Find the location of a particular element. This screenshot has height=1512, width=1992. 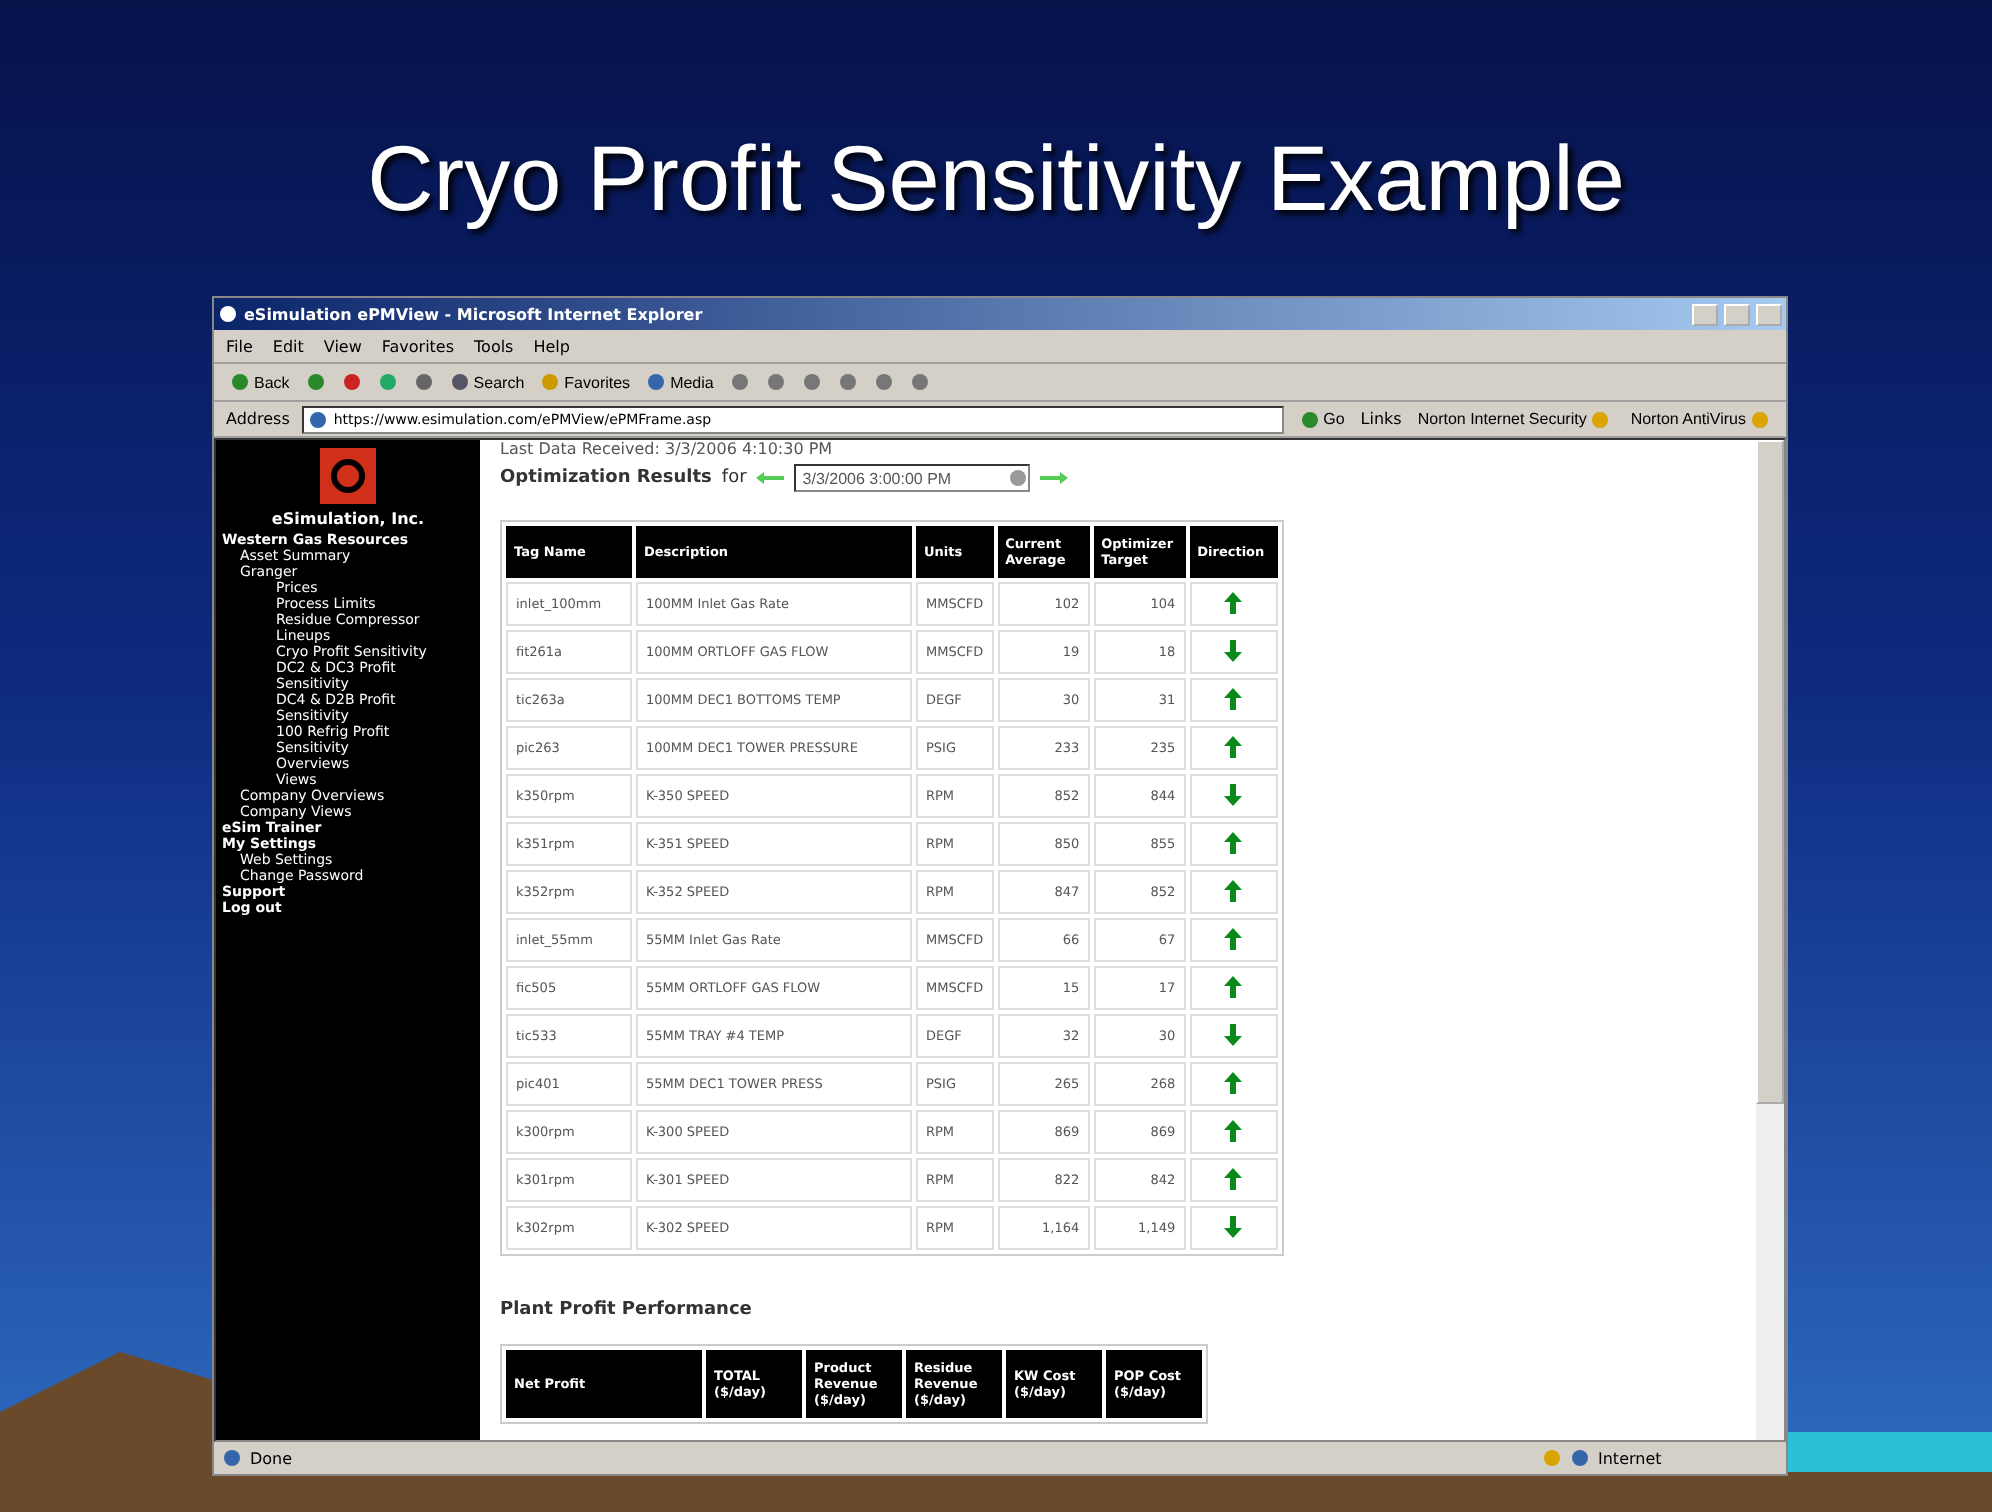

media-toolbar-button: Media is located at coordinates (680, 382).